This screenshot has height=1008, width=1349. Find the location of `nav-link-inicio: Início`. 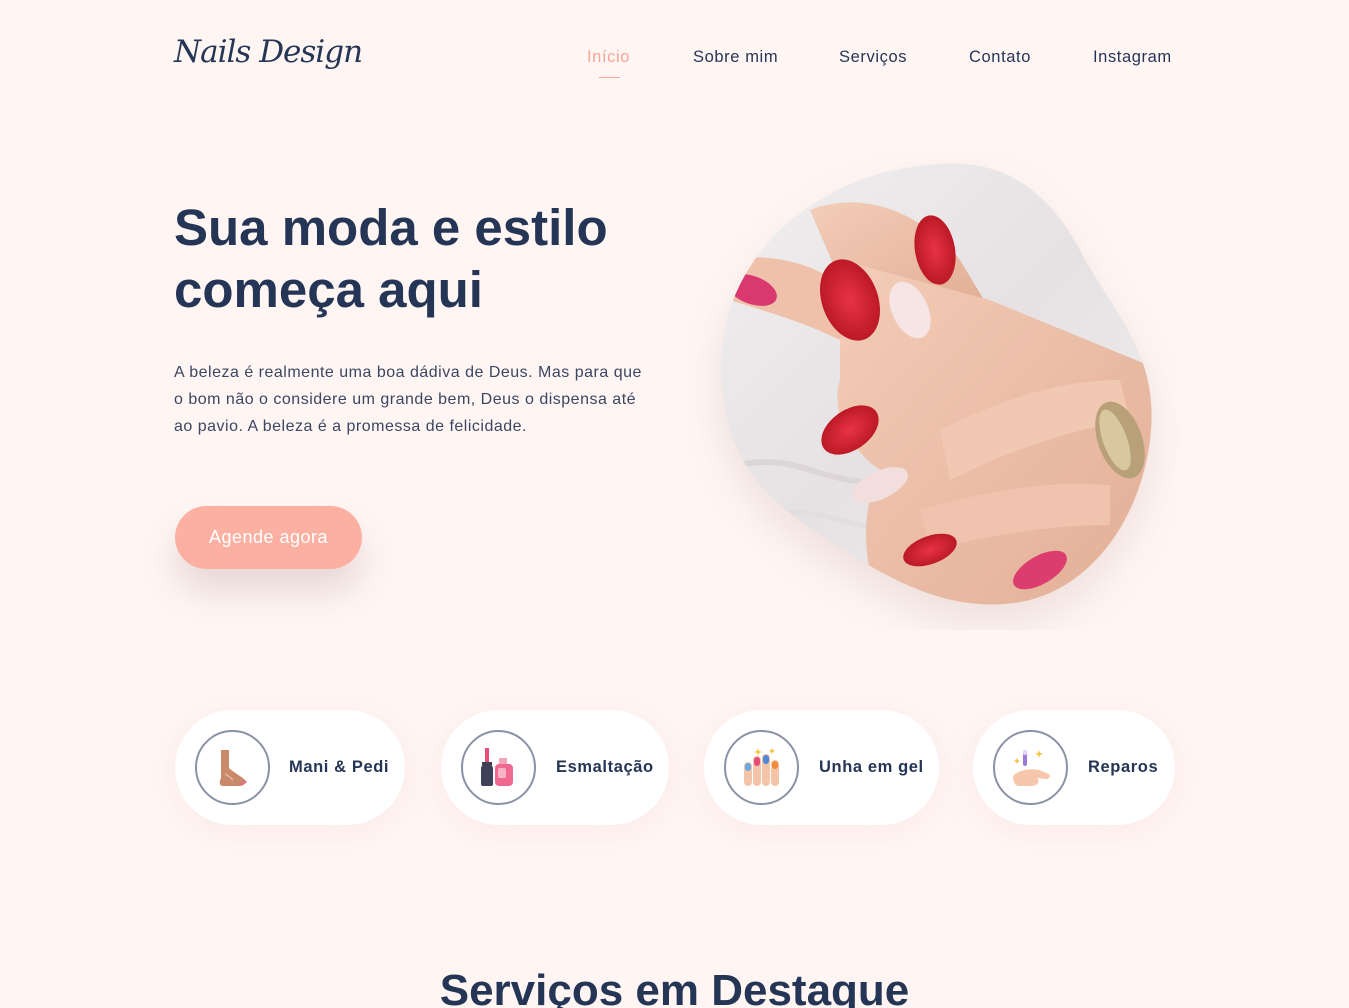

nav-link-inicio: Início is located at coordinates (608, 57).